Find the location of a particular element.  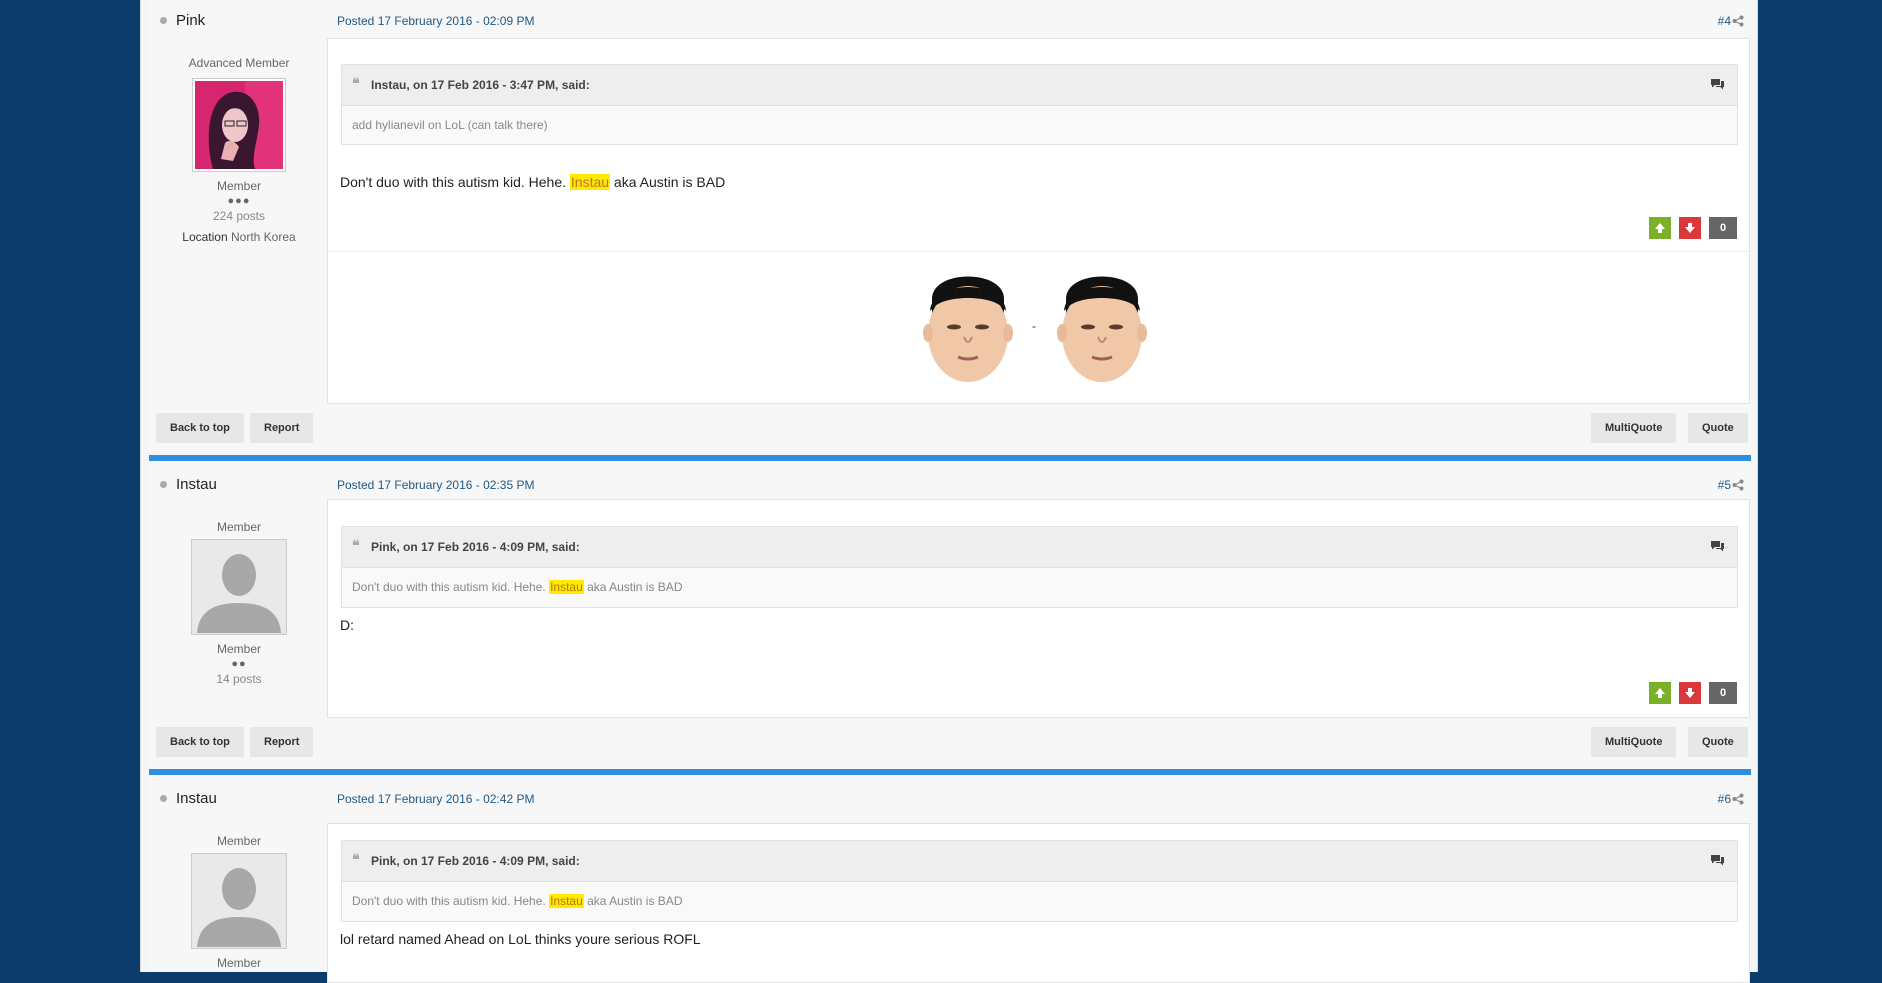

rank-title: Advanced Member is located at coordinates (239, 63).